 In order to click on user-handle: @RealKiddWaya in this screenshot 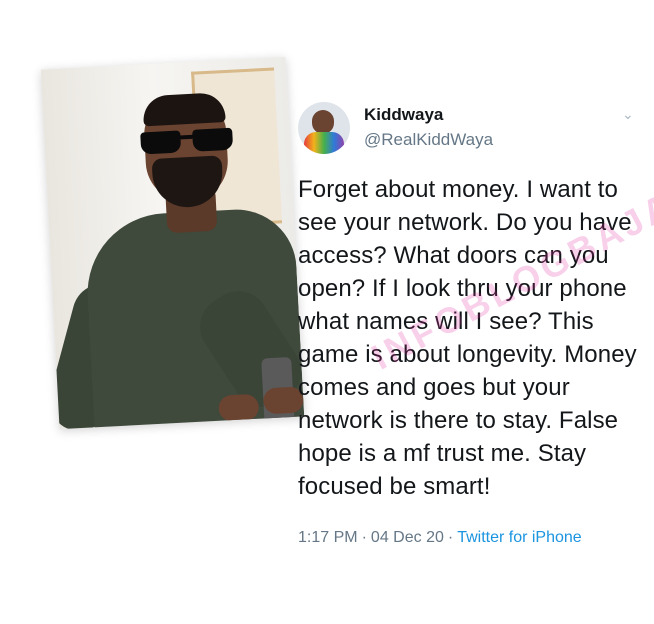, I will do `click(428, 140)`.